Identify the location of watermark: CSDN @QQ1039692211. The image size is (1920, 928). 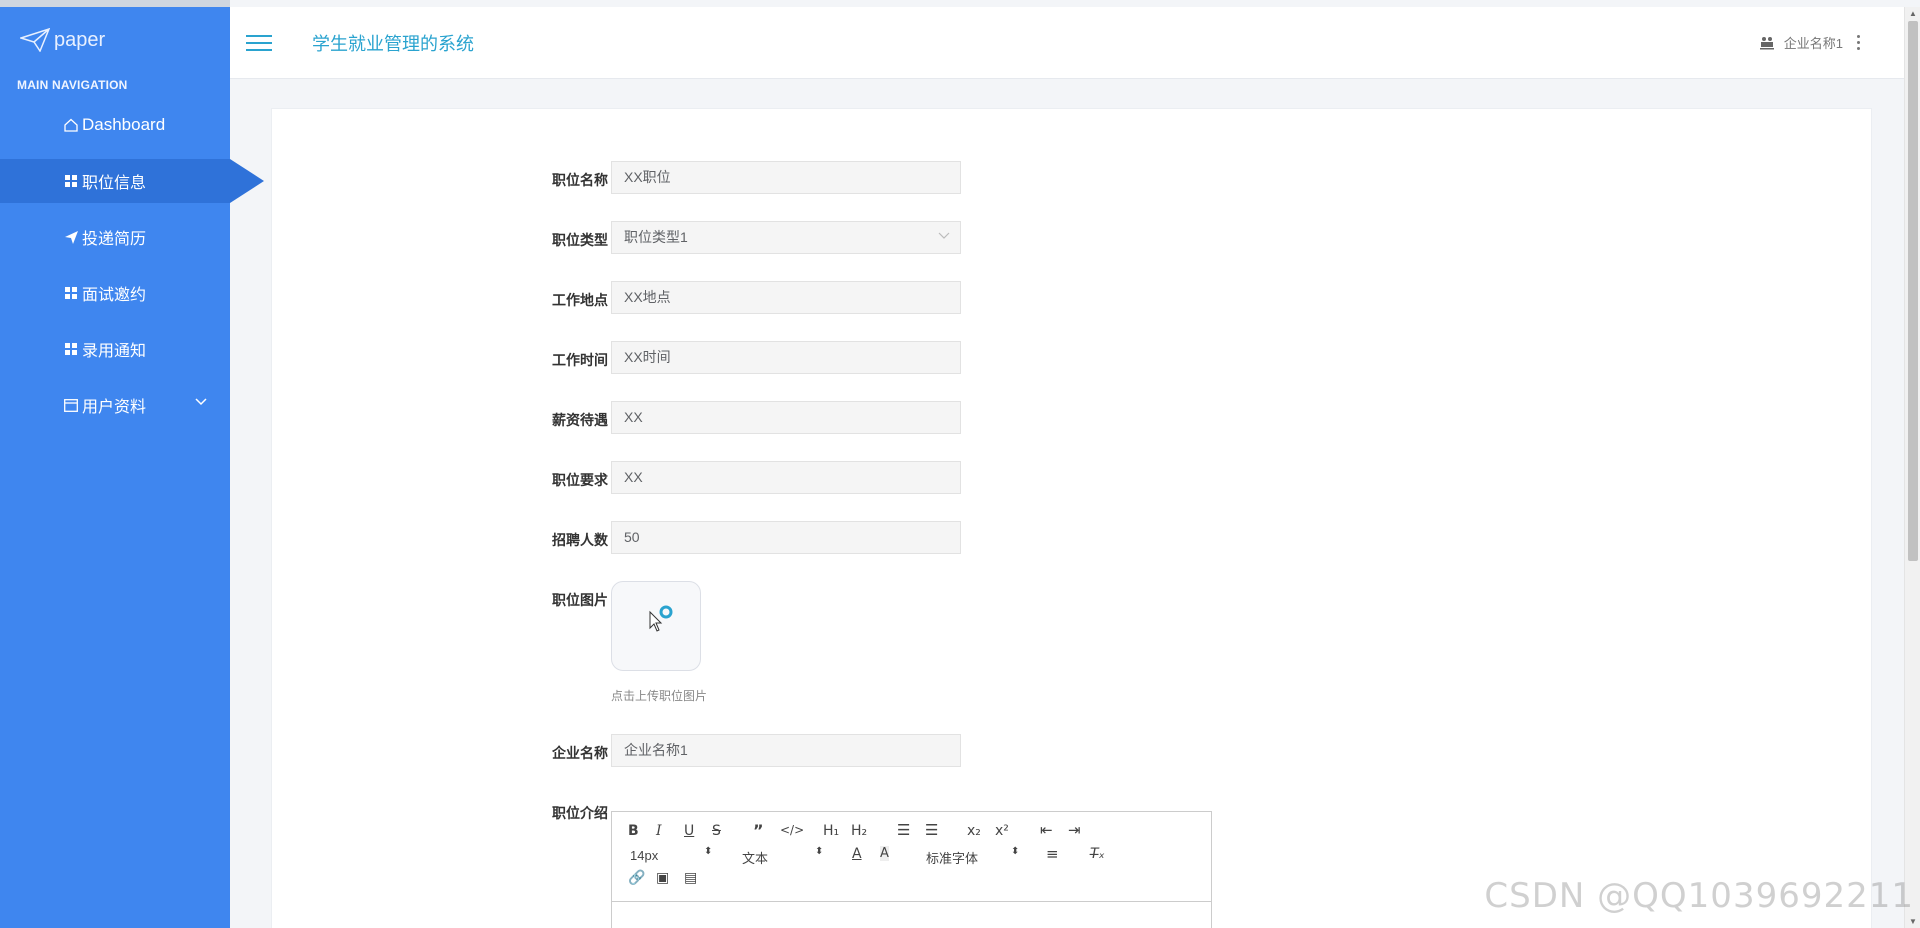
(1699, 896).